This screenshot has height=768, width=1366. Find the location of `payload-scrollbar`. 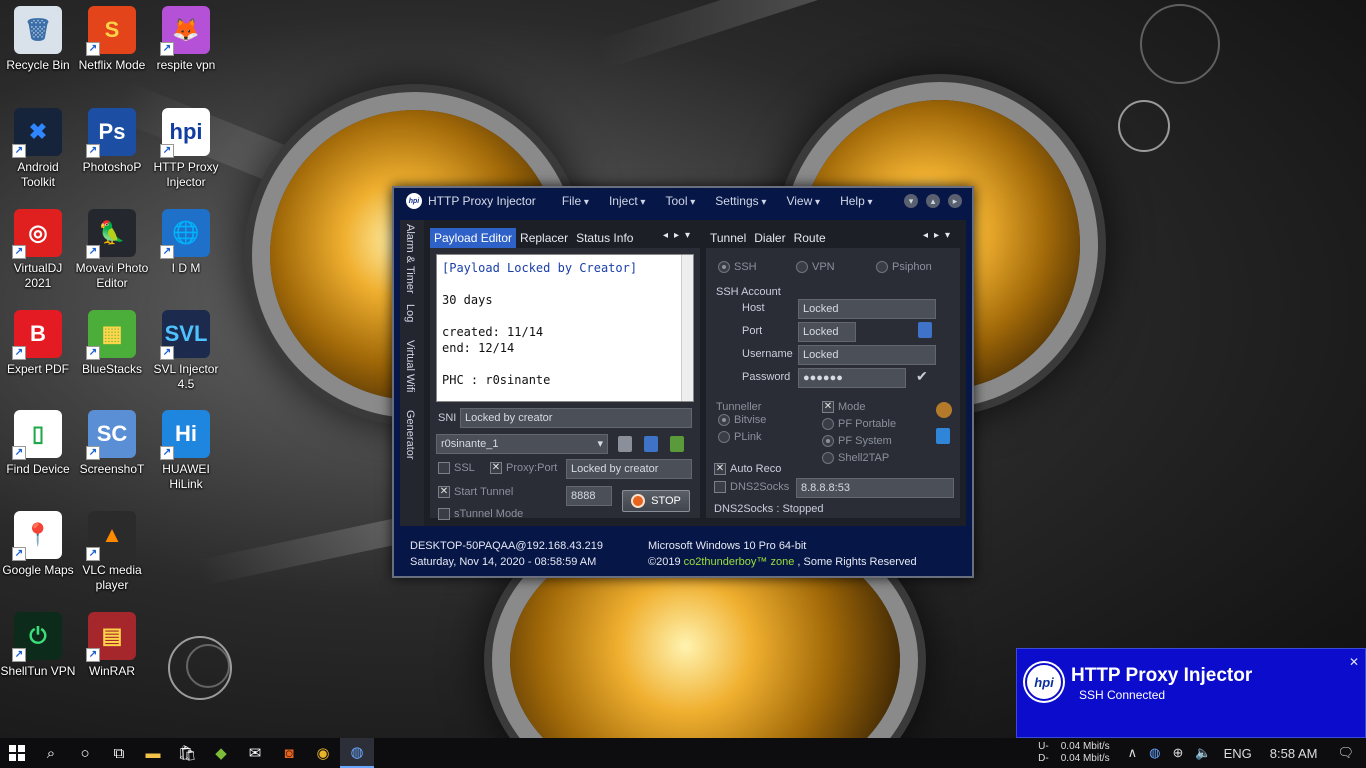

payload-scrollbar is located at coordinates (687, 328).